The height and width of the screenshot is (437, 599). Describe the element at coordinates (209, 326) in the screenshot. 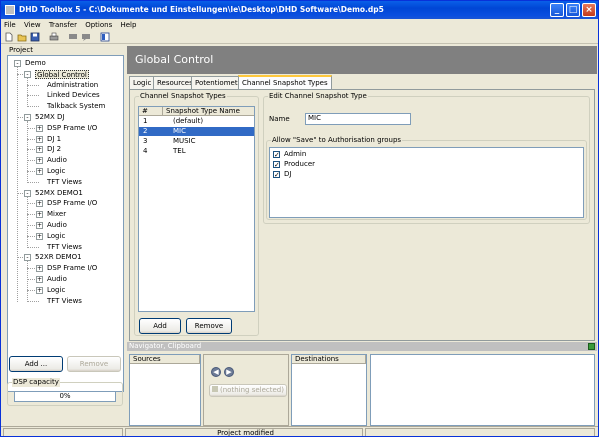

I see `remove-snapshot-button: Remove` at that location.